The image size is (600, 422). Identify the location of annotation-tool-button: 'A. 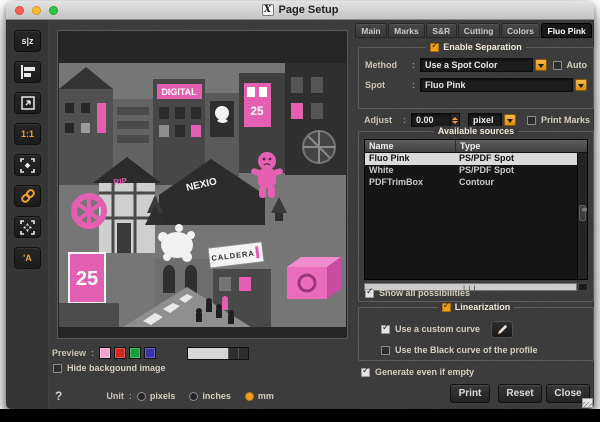
(27, 258).